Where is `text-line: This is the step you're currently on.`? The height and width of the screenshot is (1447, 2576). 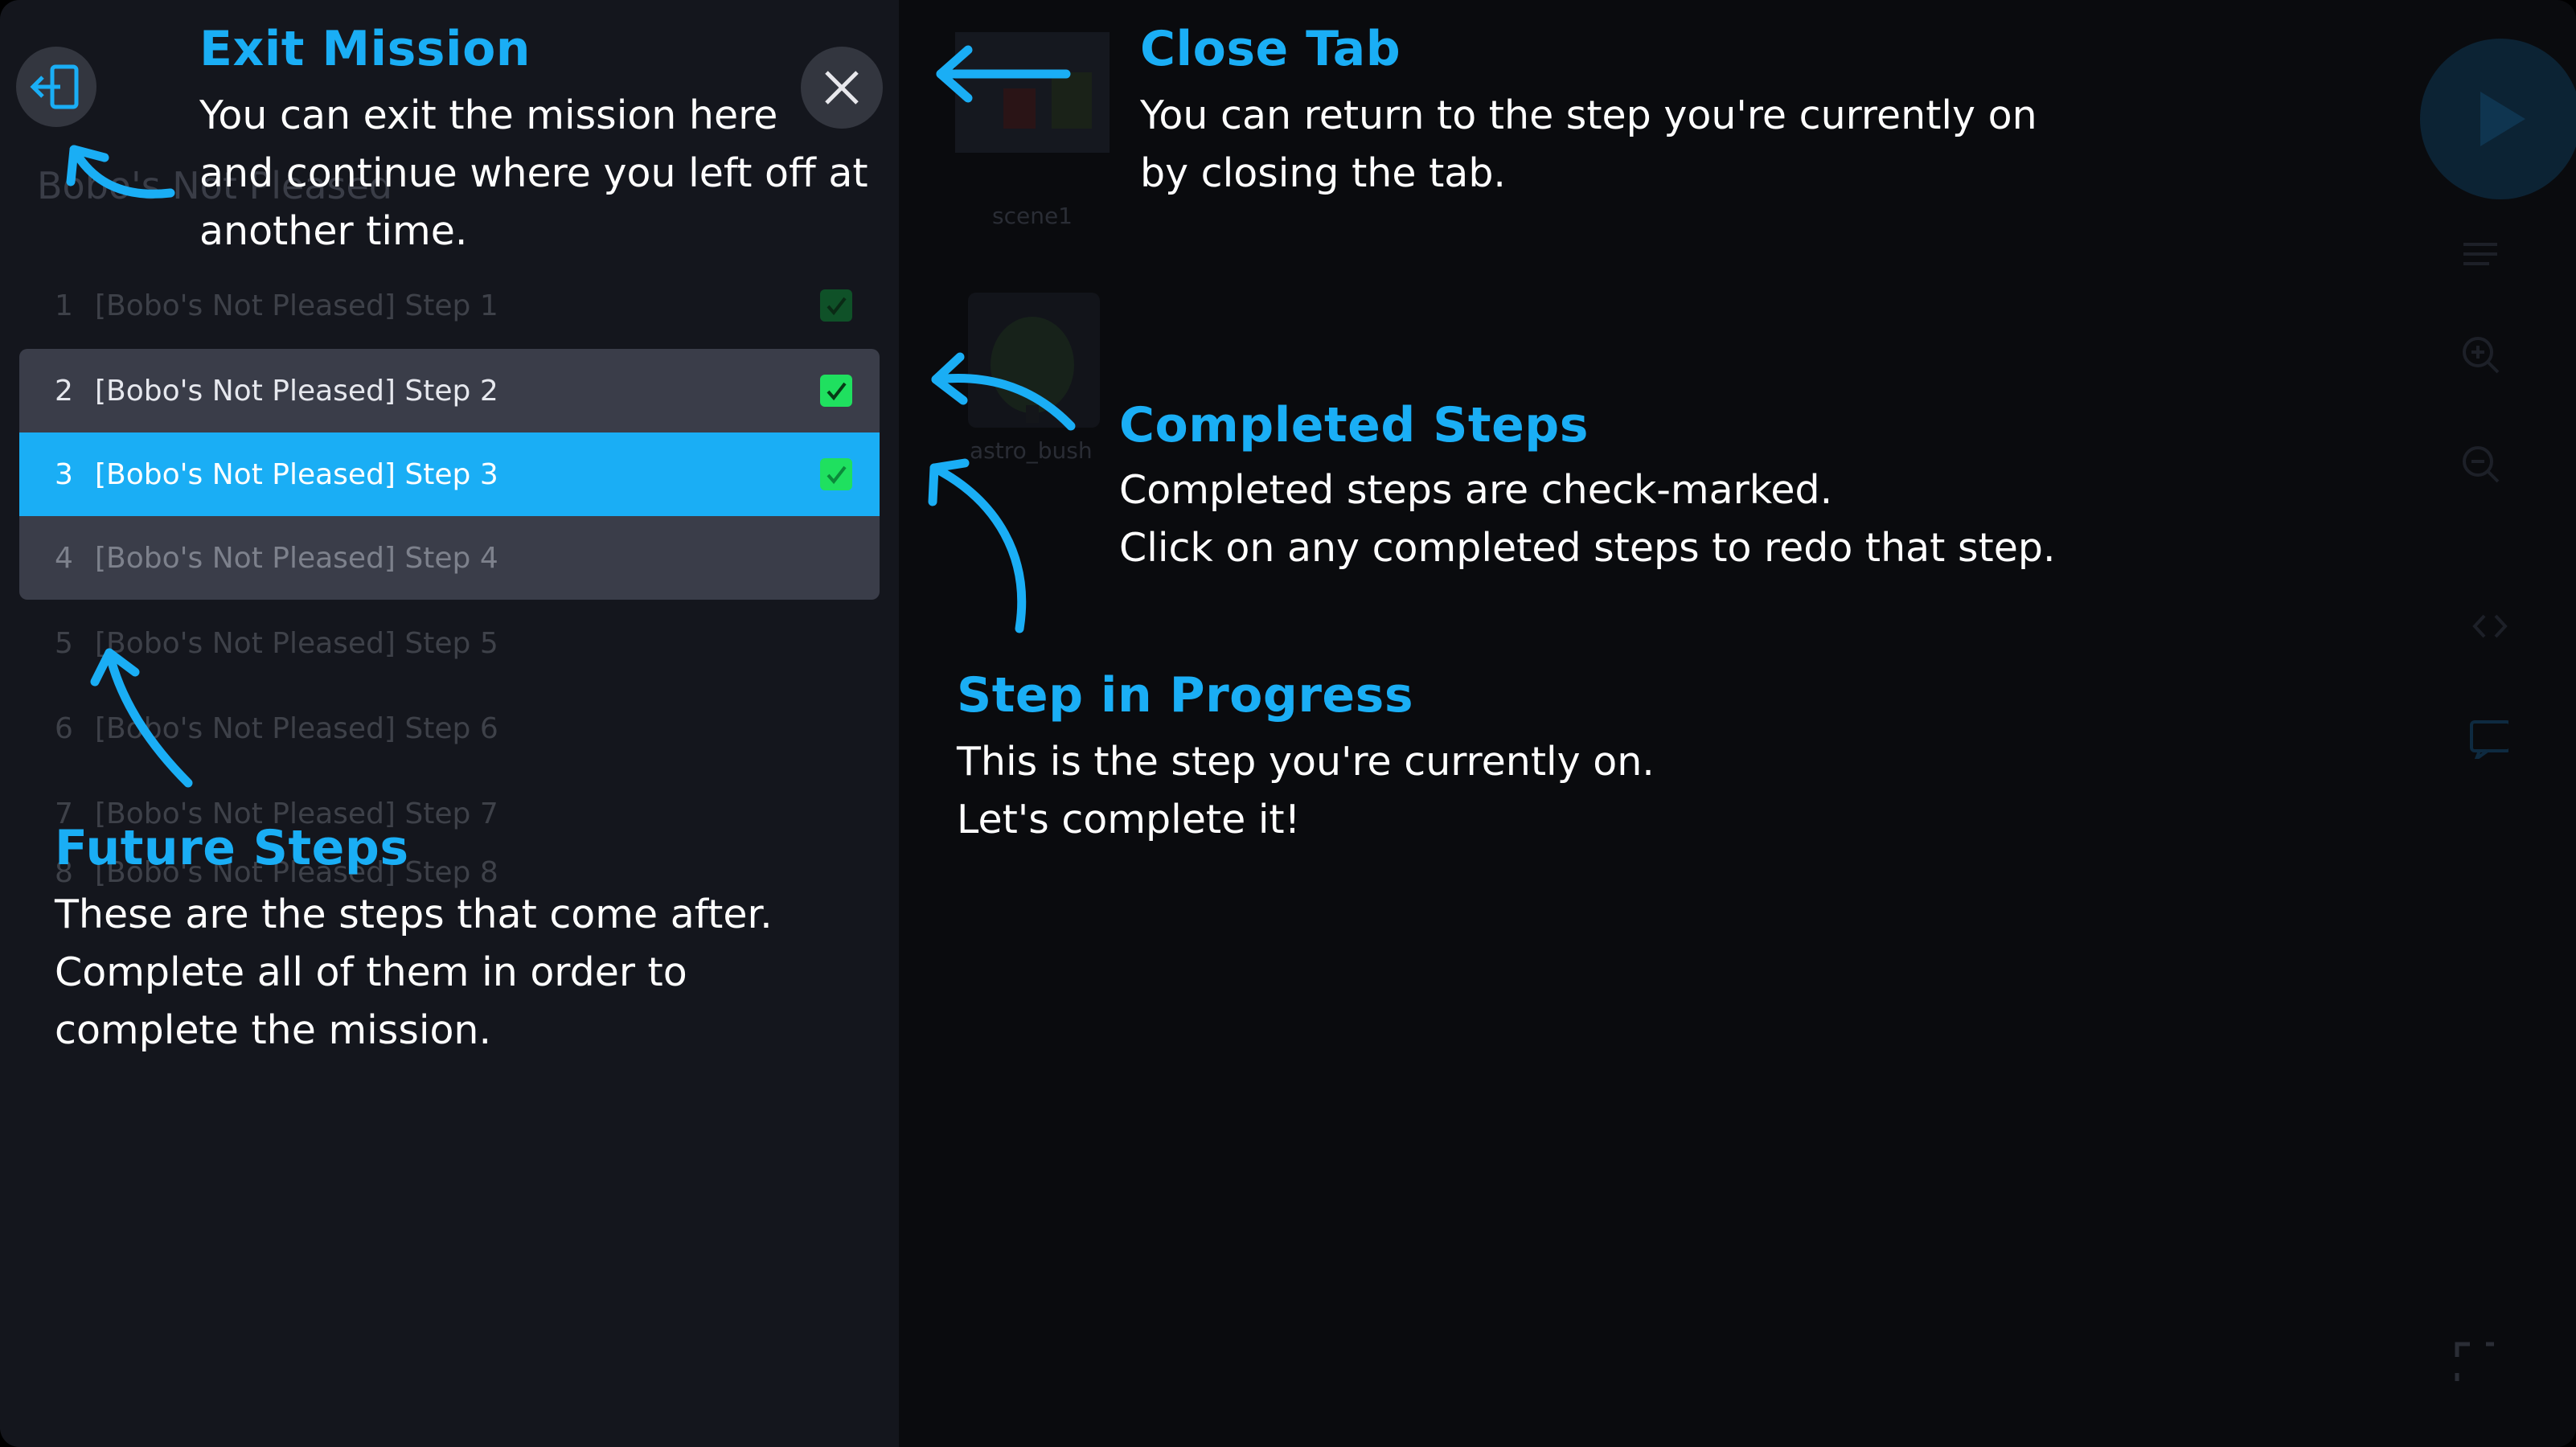 text-line: This is the step you're currently on. is located at coordinates (1306, 762).